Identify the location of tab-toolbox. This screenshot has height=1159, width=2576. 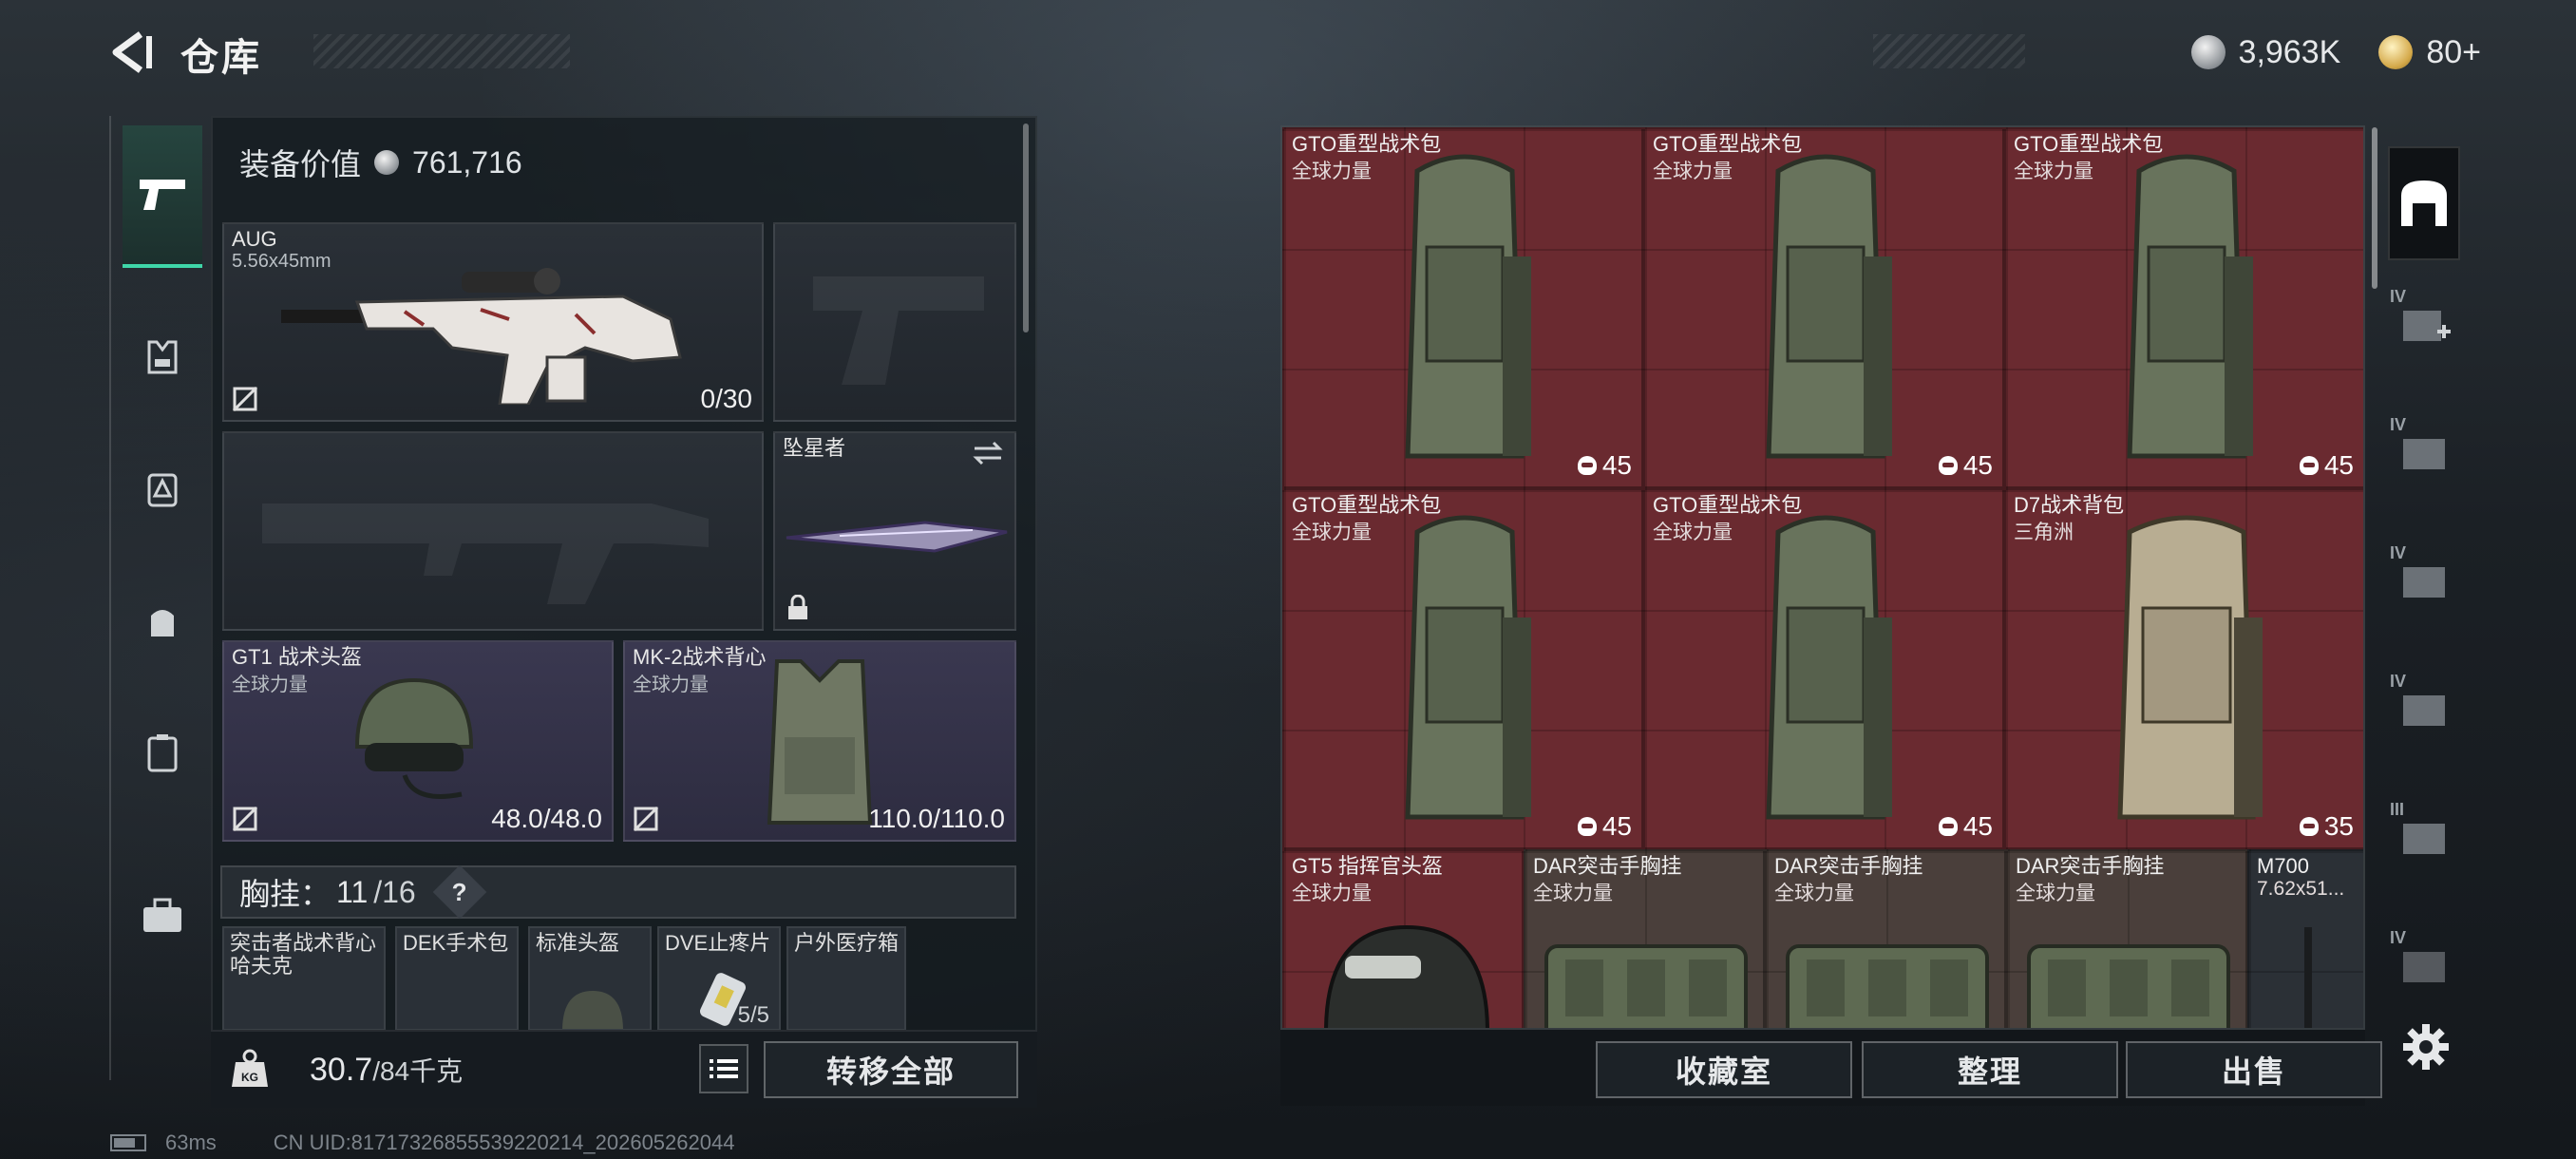
(162, 916).